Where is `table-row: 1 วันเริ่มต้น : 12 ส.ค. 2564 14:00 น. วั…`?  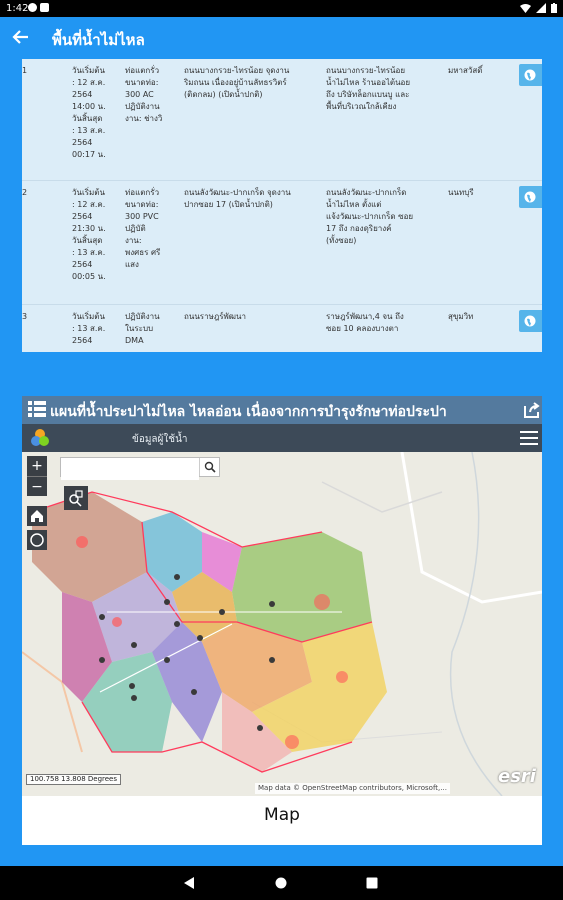
table-row: 1 วันเริ่มต้น : 12 ส.ค. 2564 14:00 น. วั… is located at coordinates (282, 120).